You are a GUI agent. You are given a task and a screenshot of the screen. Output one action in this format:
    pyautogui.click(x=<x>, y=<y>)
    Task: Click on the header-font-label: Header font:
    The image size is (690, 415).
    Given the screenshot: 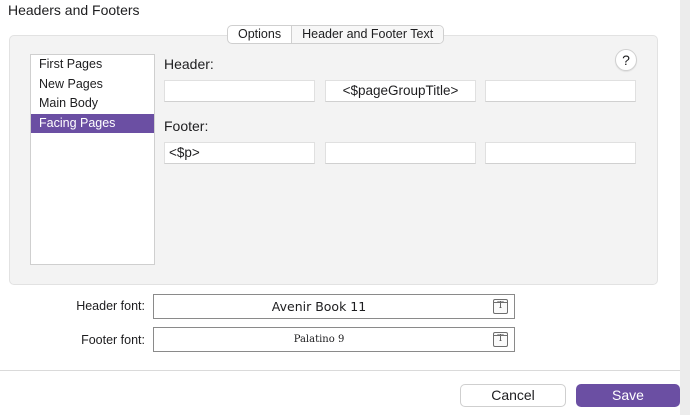 What is the action you would take?
    pyautogui.click(x=110, y=306)
    